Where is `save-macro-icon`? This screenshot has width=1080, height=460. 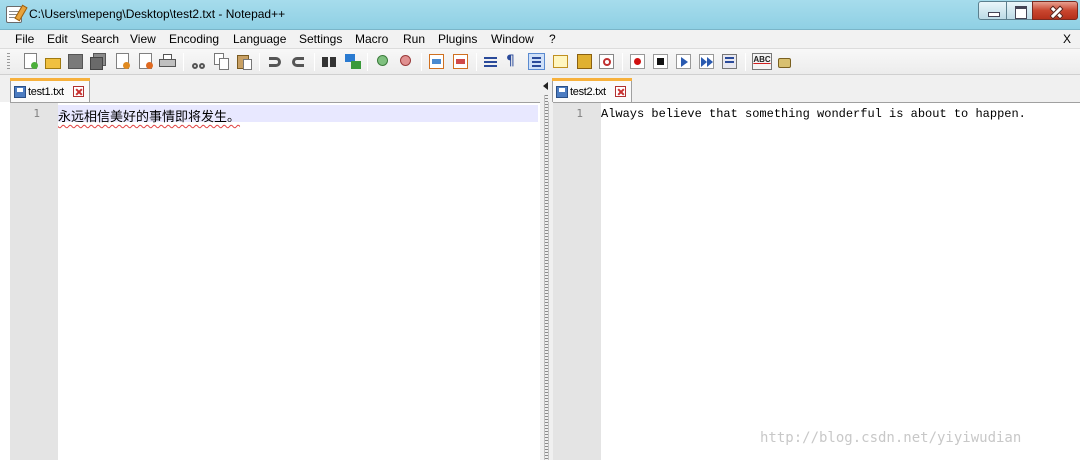 save-macro-icon is located at coordinates (729, 61).